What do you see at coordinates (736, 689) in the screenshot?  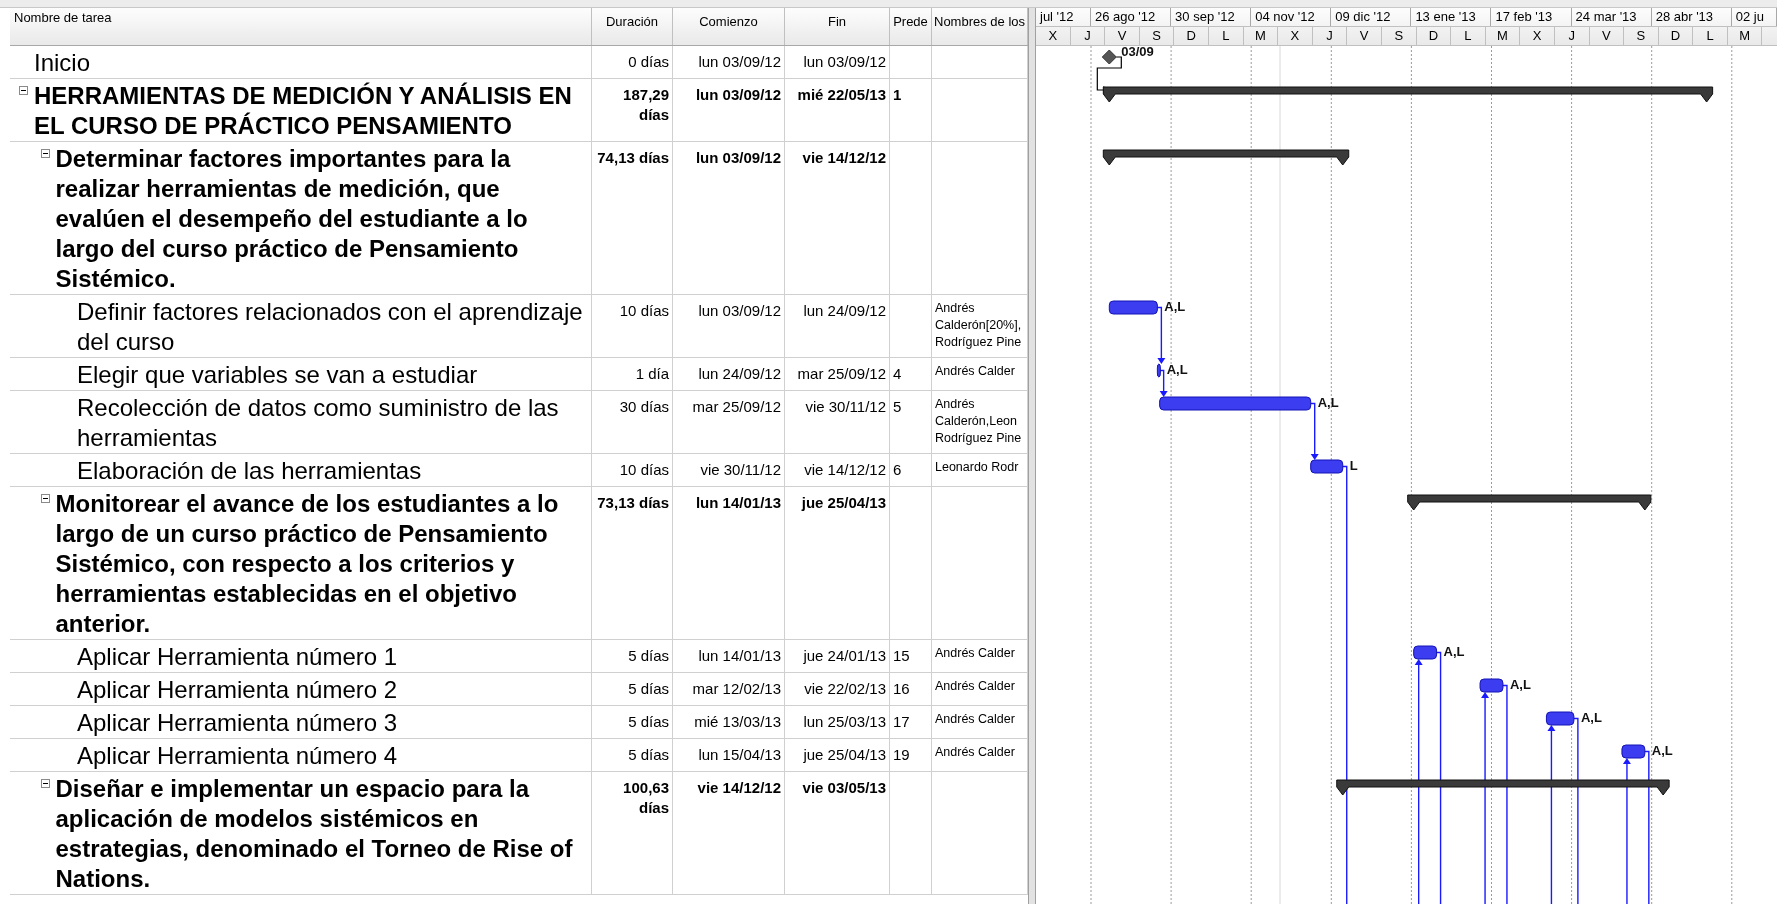 I see `start-date: mar 12/02/13` at bounding box center [736, 689].